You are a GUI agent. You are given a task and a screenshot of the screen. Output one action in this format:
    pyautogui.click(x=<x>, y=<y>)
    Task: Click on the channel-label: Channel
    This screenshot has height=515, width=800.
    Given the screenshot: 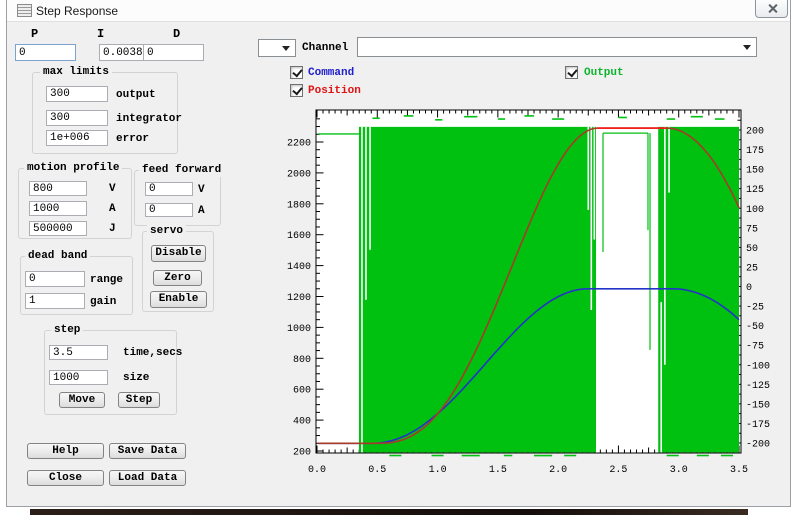 What is the action you would take?
    pyautogui.click(x=325, y=48)
    